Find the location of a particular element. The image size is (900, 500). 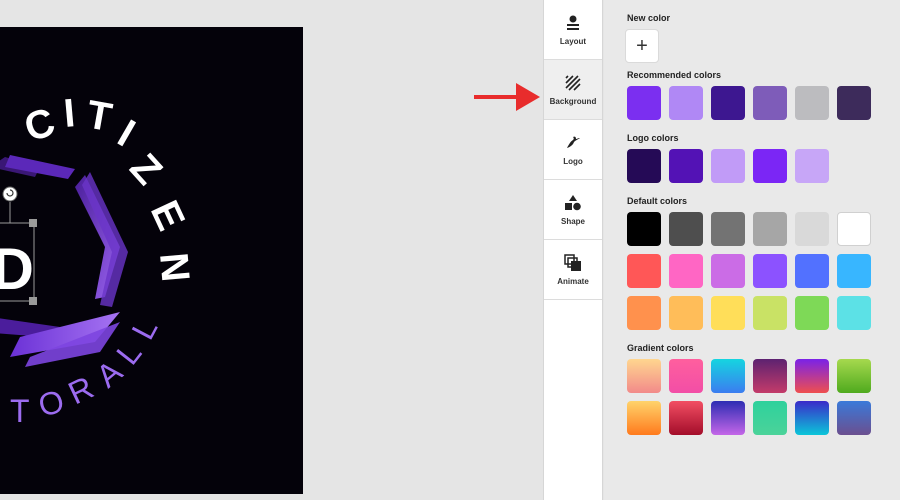

svg-text: E is located at coordinates (167, 215).